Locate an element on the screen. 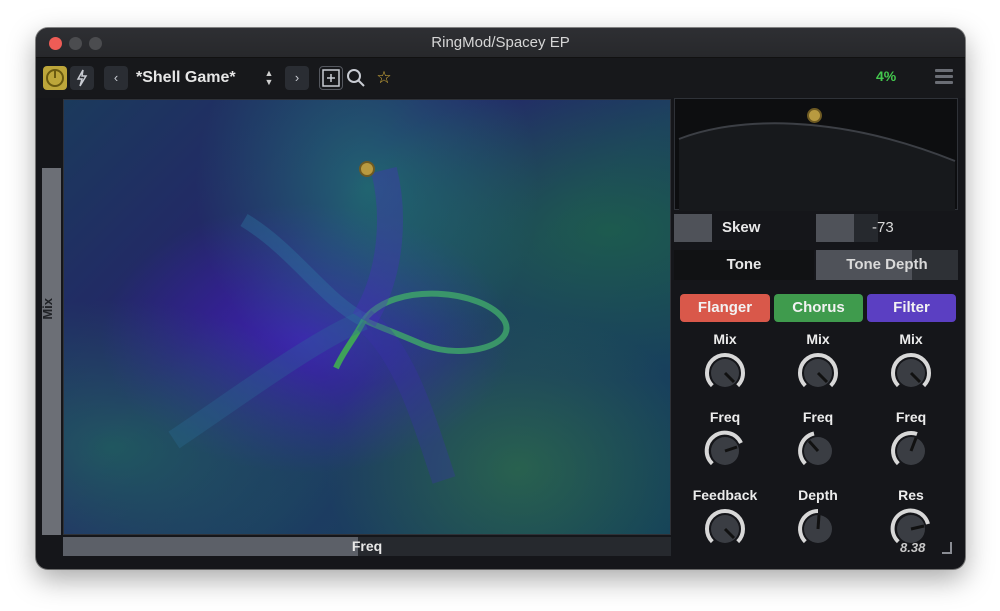 Image resolution: width=1000 pixels, height=611 pixels. save-plus-icon is located at coordinates (331, 78).